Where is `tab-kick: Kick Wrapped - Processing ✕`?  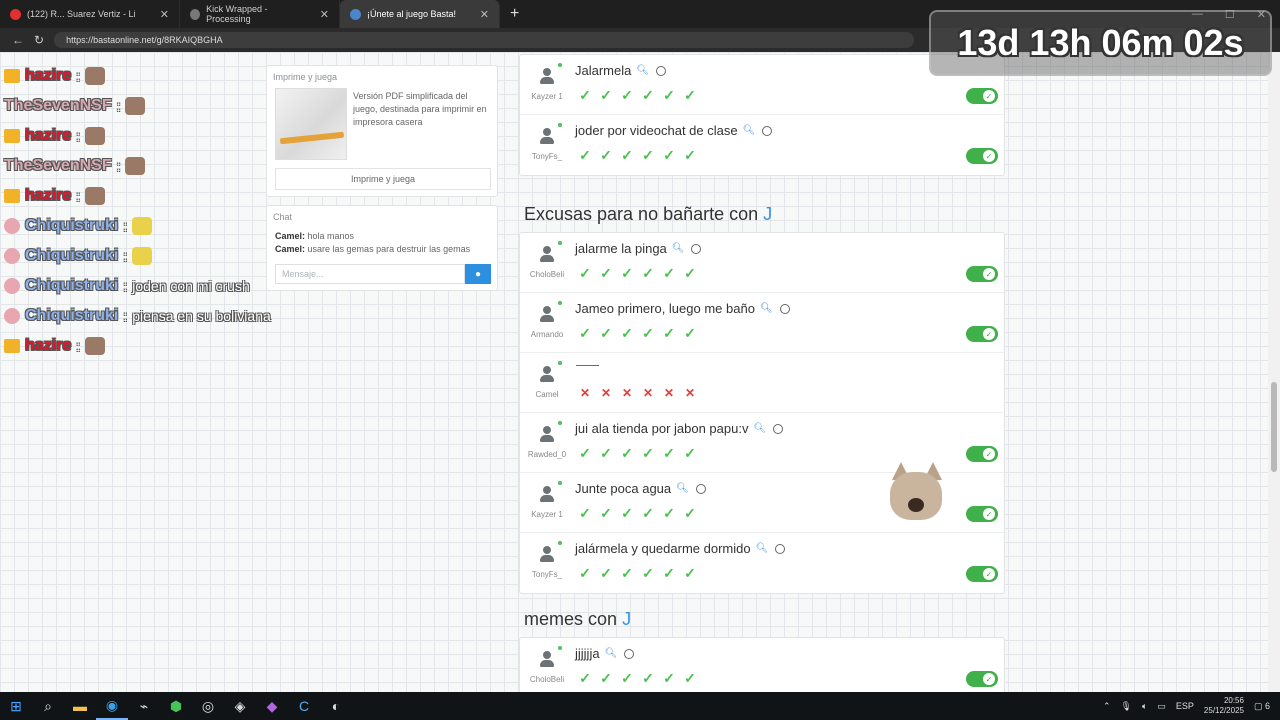
tab-kick: Kick Wrapped - Processing ✕ is located at coordinates (260, 14).